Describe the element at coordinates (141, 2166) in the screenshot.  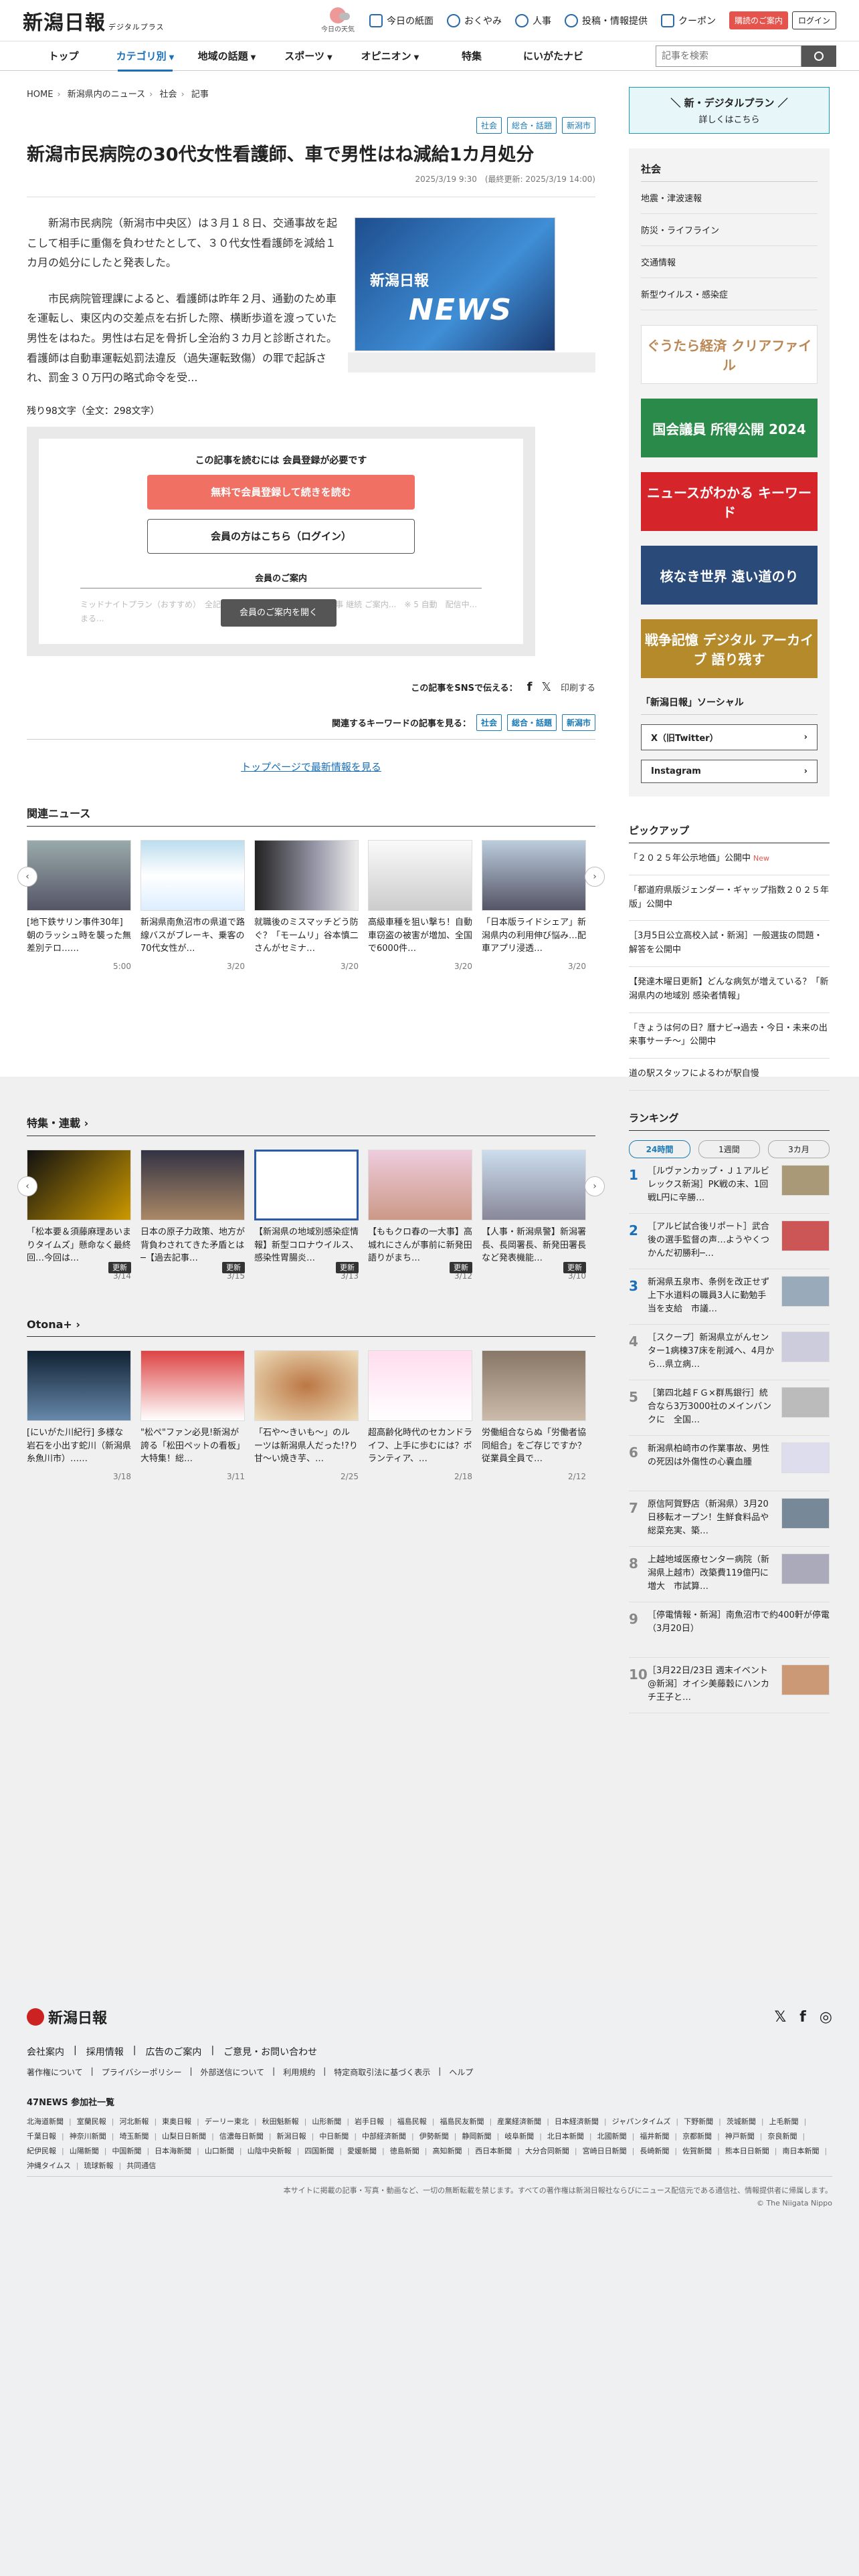
I see `partner-paper-link: 共同通信` at that location.